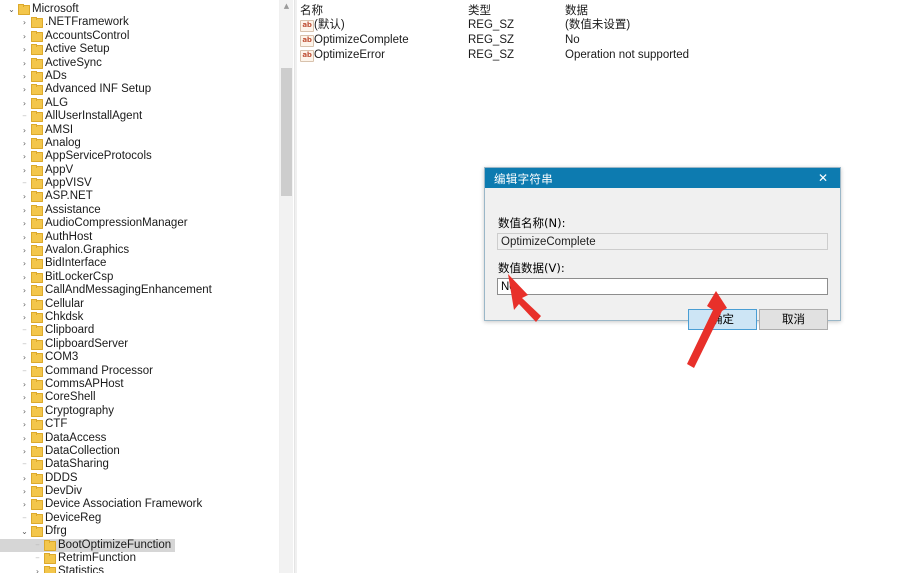 The width and height of the screenshot is (900, 573). What do you see at coordinates (140, 330) in the screenshot?
I see `tree-item-clipboard: – Clipboard` at bounding box center [140, 330].